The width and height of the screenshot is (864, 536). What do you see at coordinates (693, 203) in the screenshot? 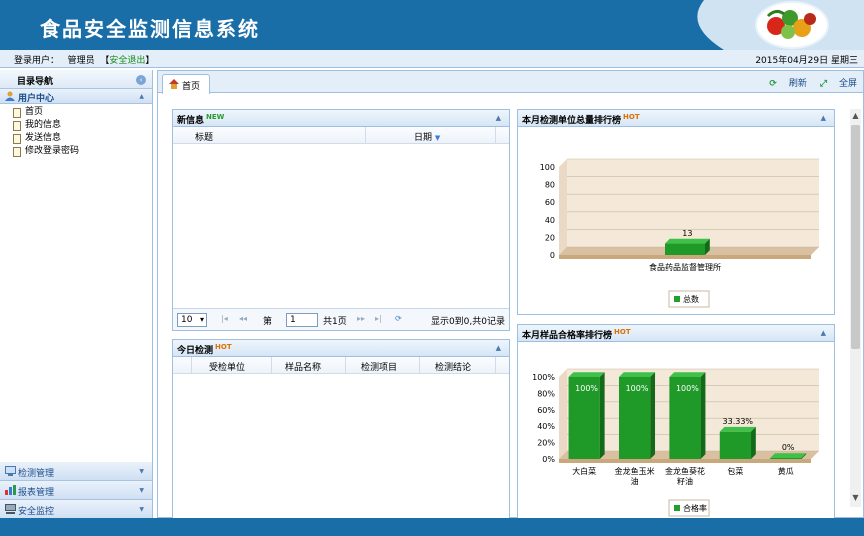
I see `chart-back-wall` at bounding box center [693, 203].